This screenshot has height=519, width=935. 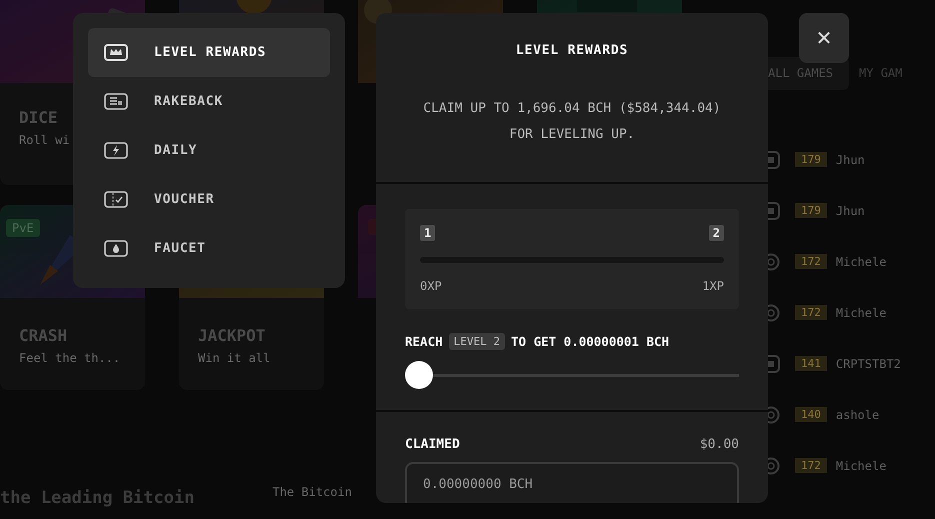 I want to click on level-badge: 141, so click(x=811, y=363).